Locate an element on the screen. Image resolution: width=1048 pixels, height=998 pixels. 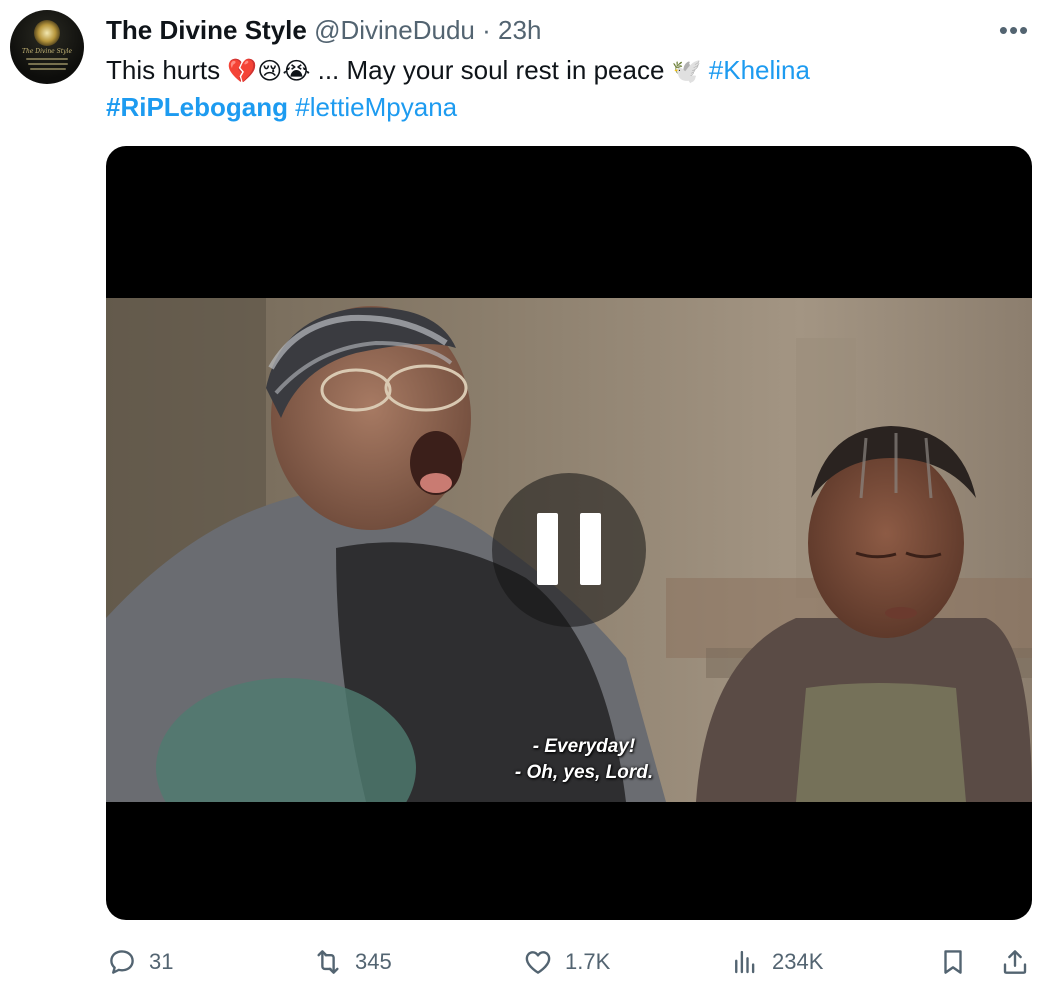
hashtag-khelina: #Khelina is located at coordinates (759, 70).